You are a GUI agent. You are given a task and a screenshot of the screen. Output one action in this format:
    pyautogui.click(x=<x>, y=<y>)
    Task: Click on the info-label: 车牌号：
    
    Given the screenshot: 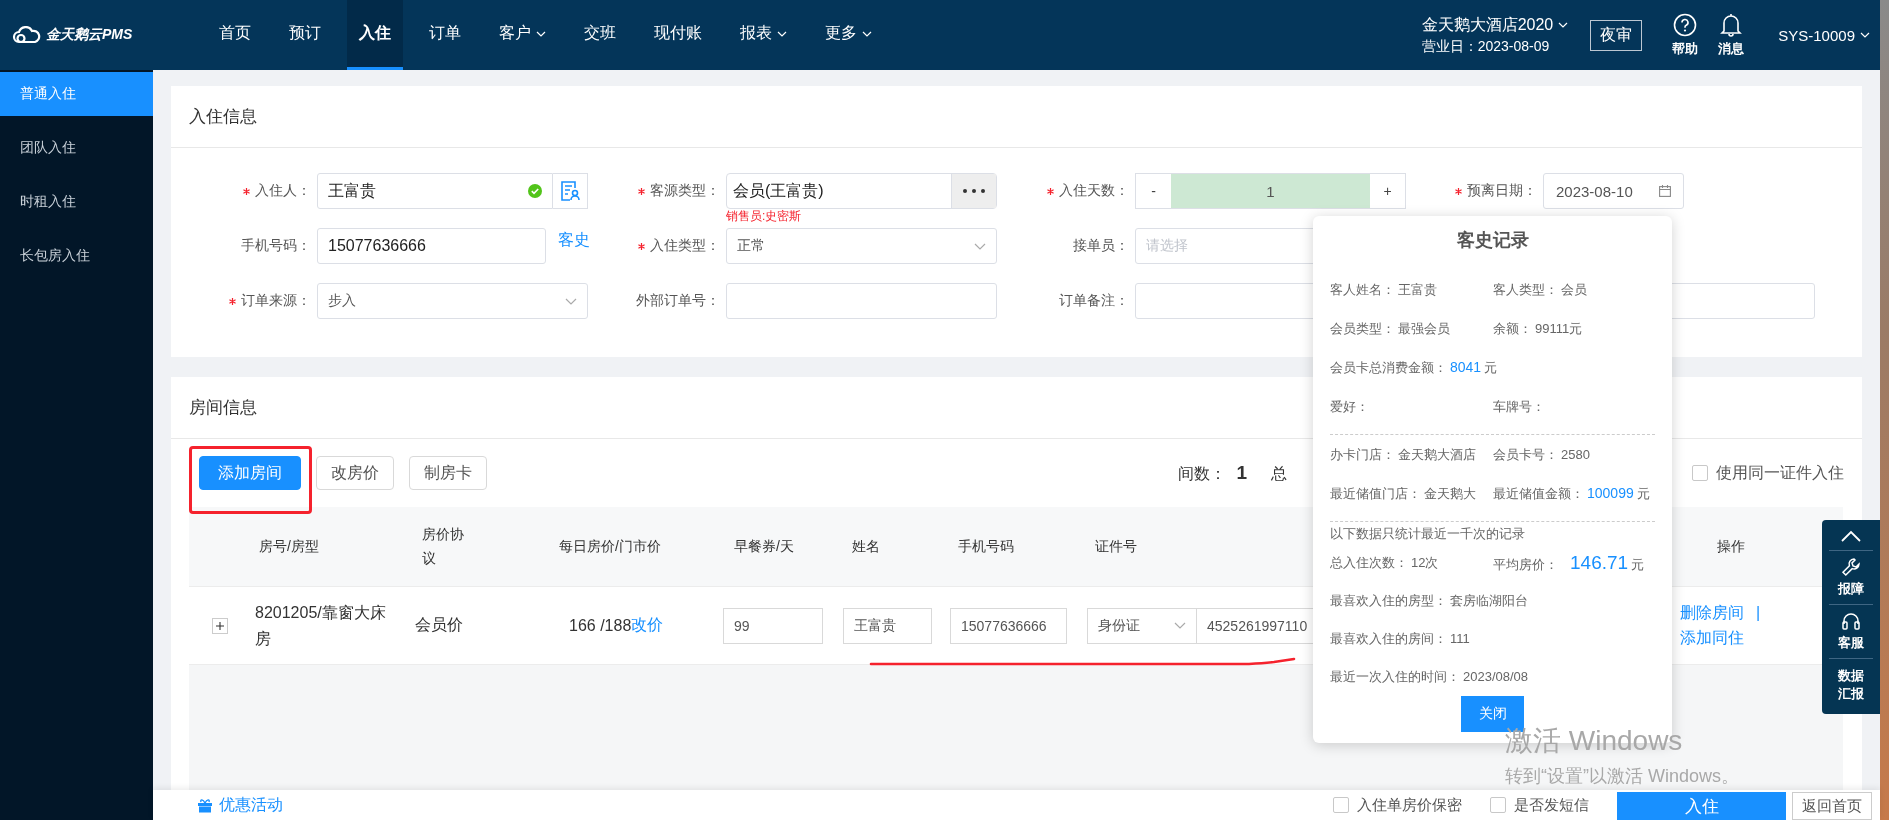 What is the action you would take?
    pyautogui.click(x=1519, y=406)
    